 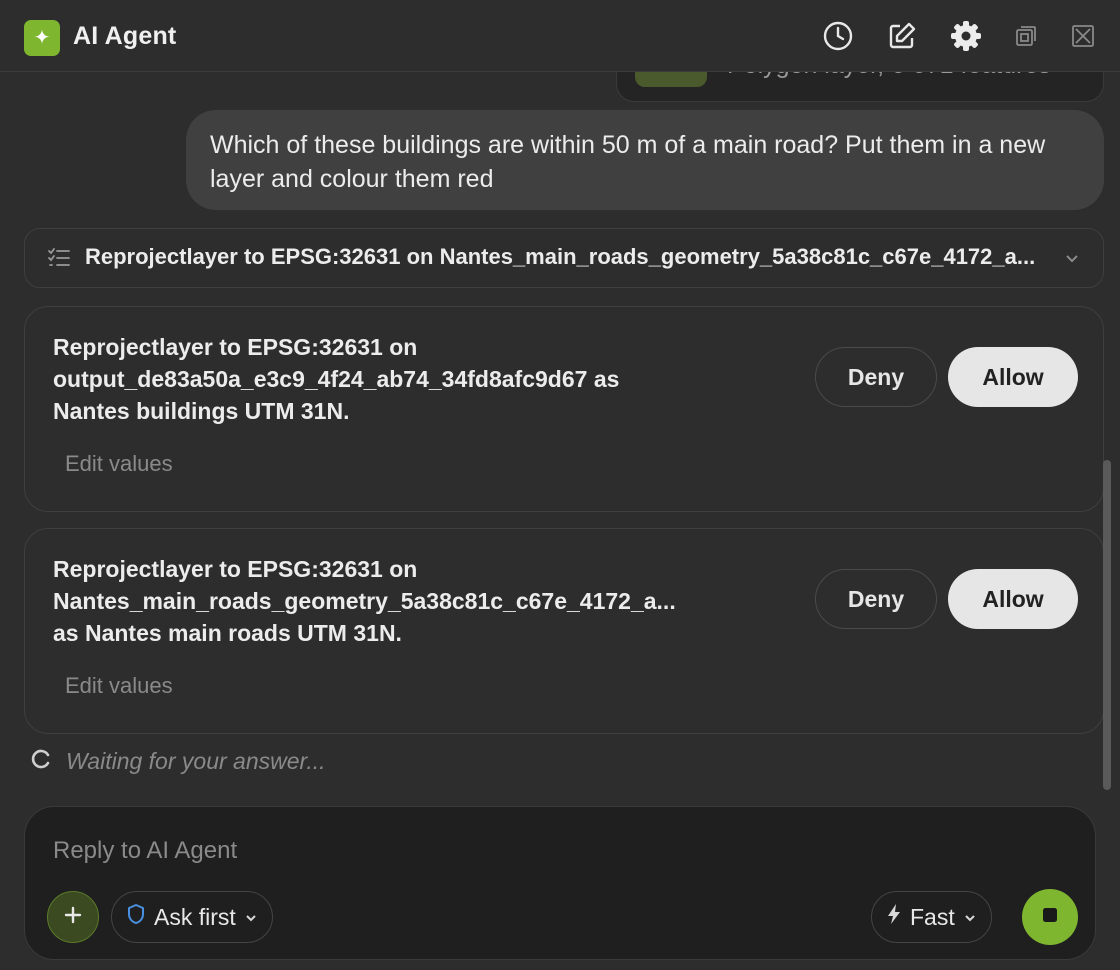 I want to click on stop-icon, so click(x=1050, y=917).